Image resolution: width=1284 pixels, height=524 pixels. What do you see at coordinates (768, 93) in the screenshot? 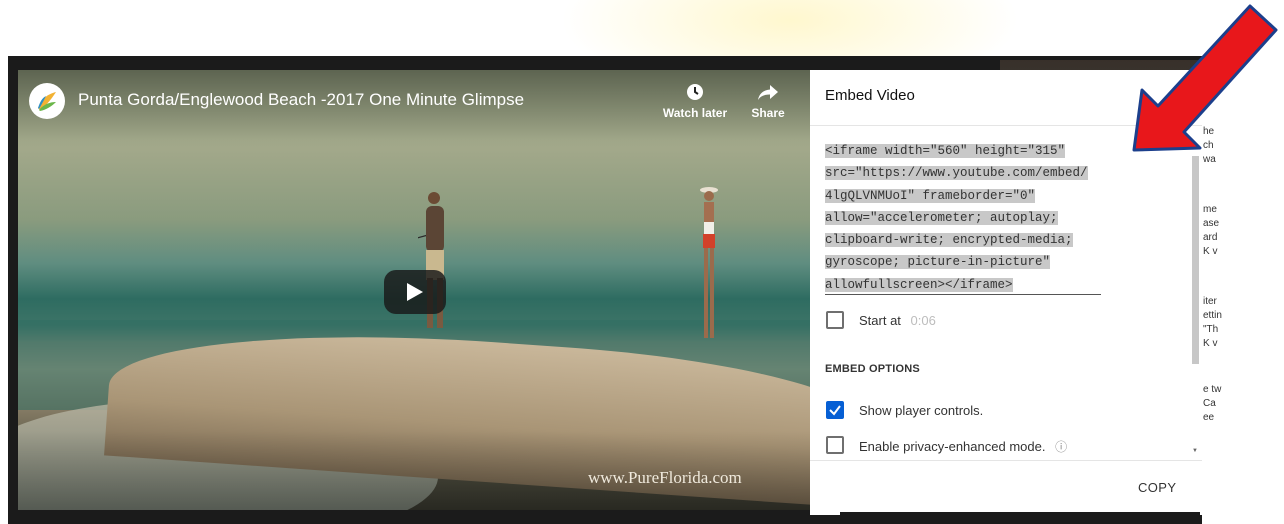
I see `share-arrow-icon` at bounding box center [768, 93].